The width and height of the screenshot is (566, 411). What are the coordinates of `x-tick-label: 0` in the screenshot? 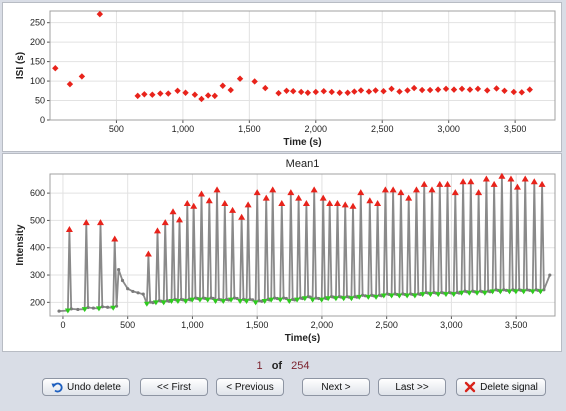 It's located at (62, 325).